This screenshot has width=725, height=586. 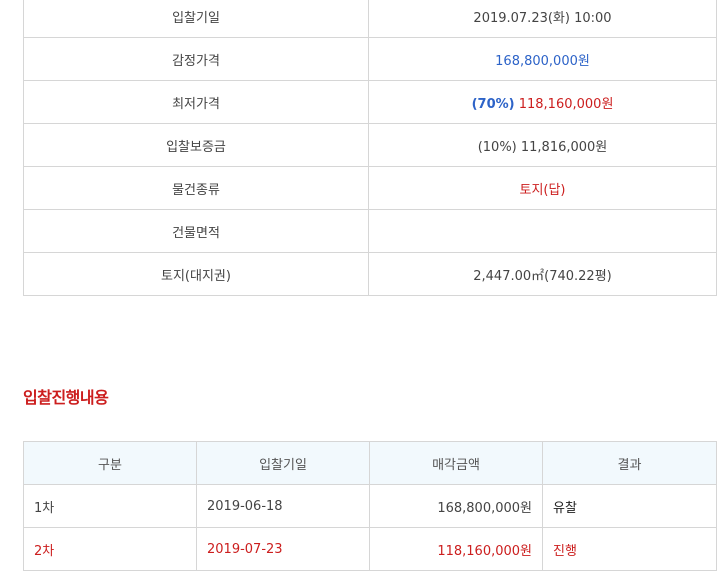 I want to click on info-row-appraisal-price: 감정가격 168,800,000원, so click(x=370, y=59).